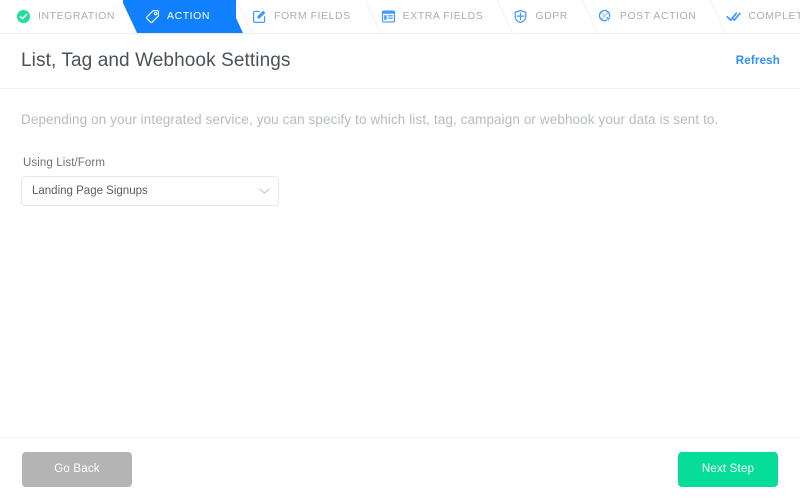 The height and width of the screenshot is (500, 800). I want to click on step-extra-fields: EXTRA FIELDS, so click(431, 16).